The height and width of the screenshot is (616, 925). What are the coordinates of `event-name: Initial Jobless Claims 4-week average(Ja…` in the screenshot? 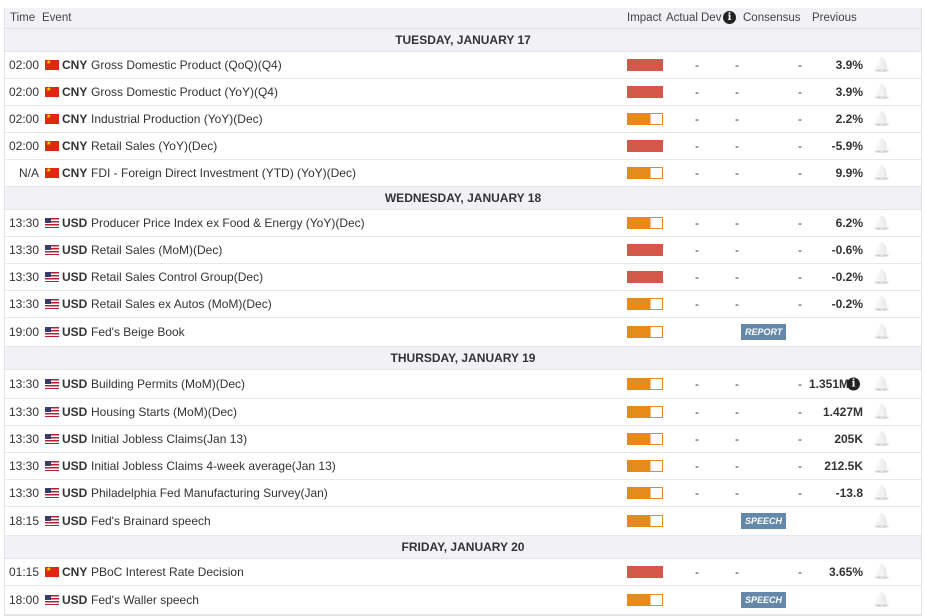 It's located at (213, 466).